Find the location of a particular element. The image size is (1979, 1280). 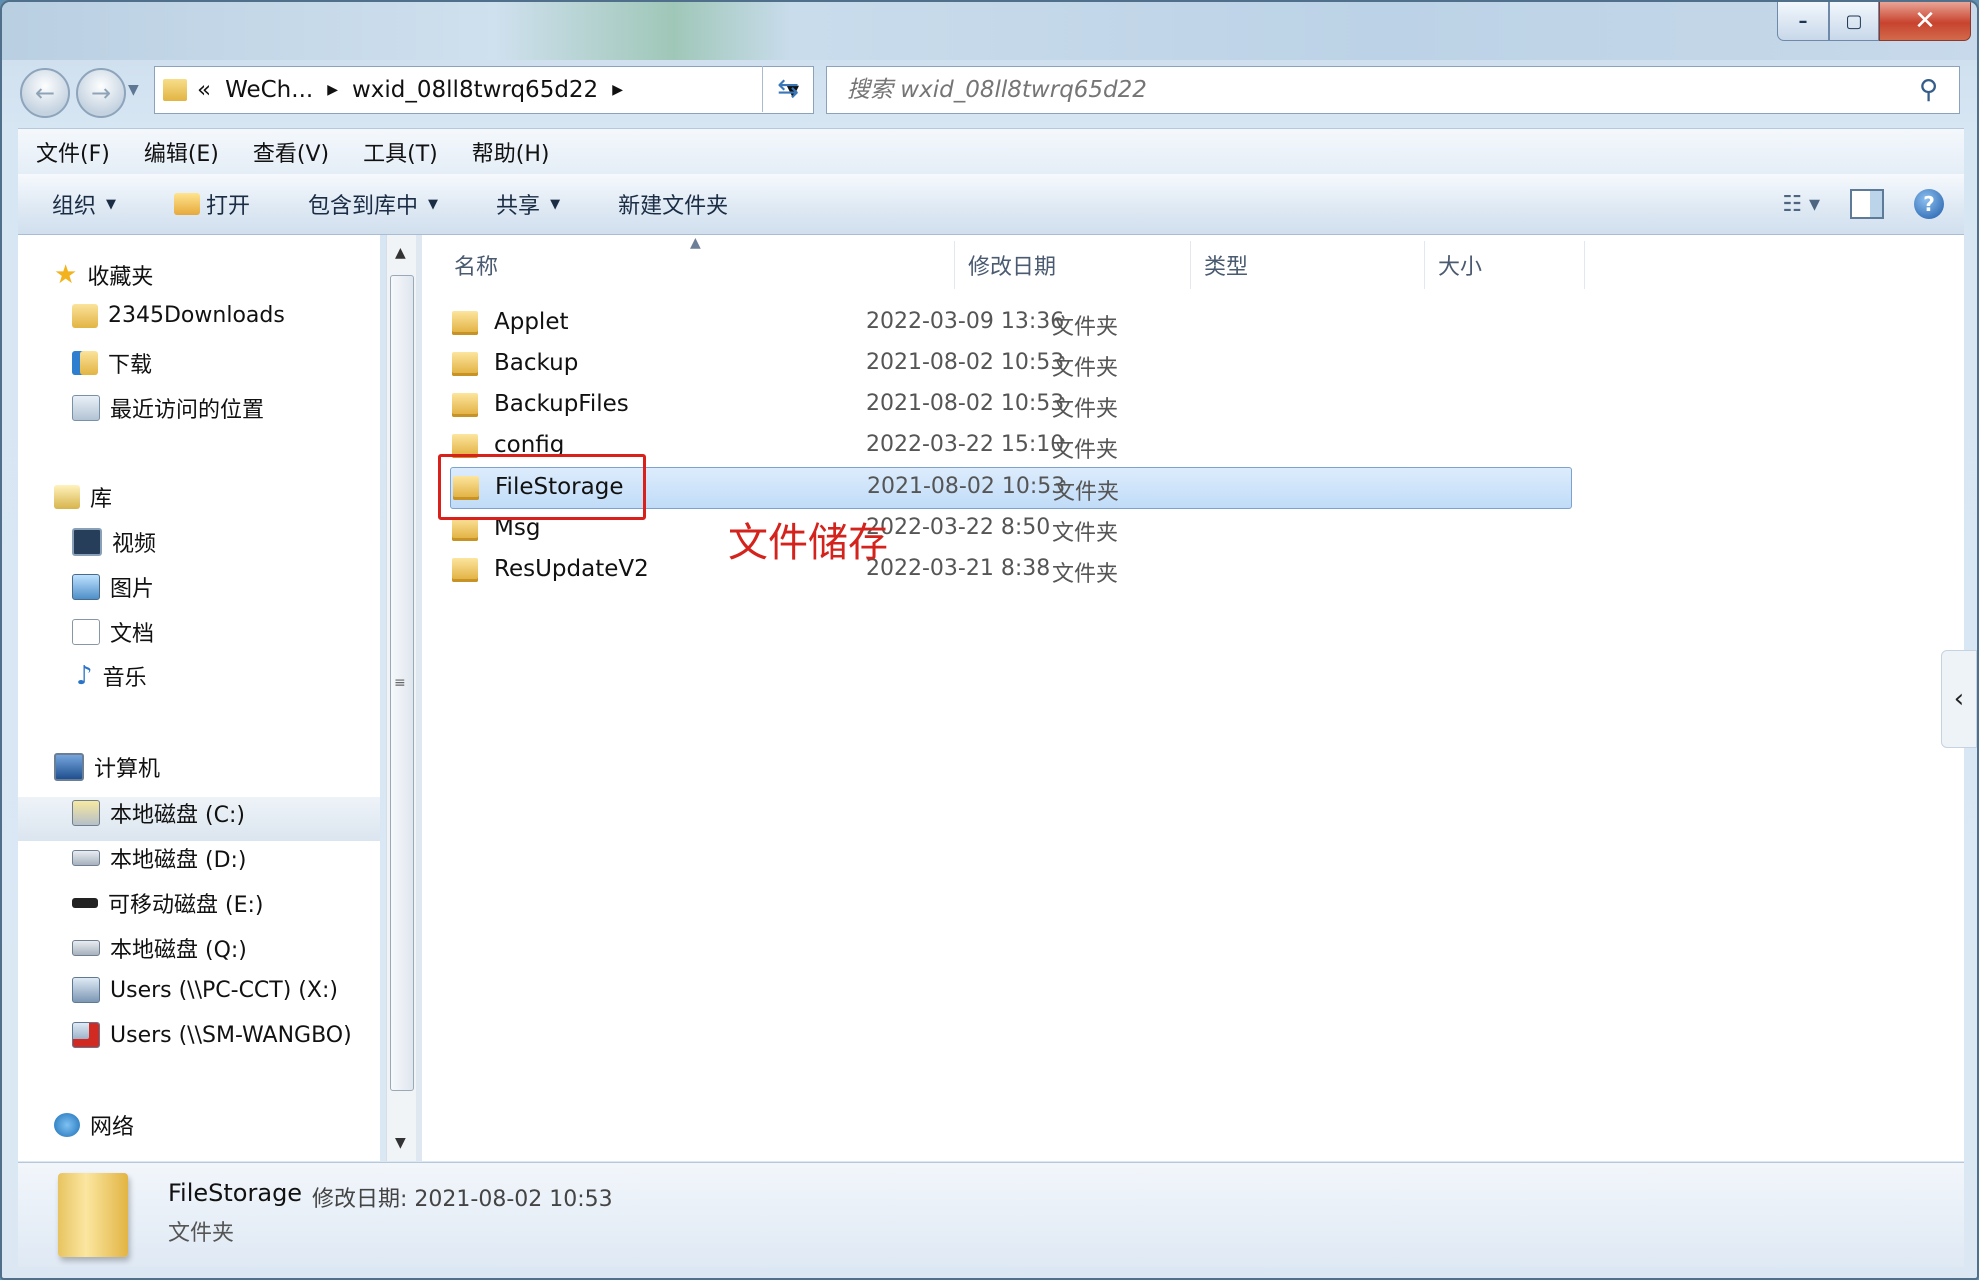

back-arrow-icon: ← is located at coordinates (45, 93).